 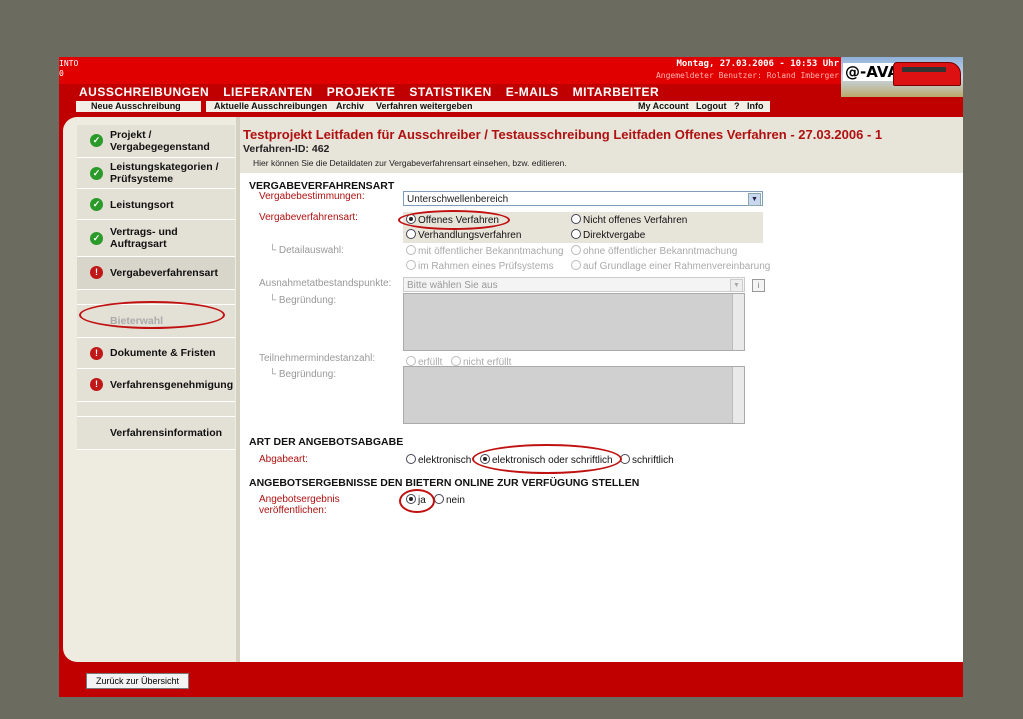 What do you see at coordinates (136, 106) in the screenshot?
I see `subnav-new: Neue Ausschreibung` at bounding box center [136, 106].